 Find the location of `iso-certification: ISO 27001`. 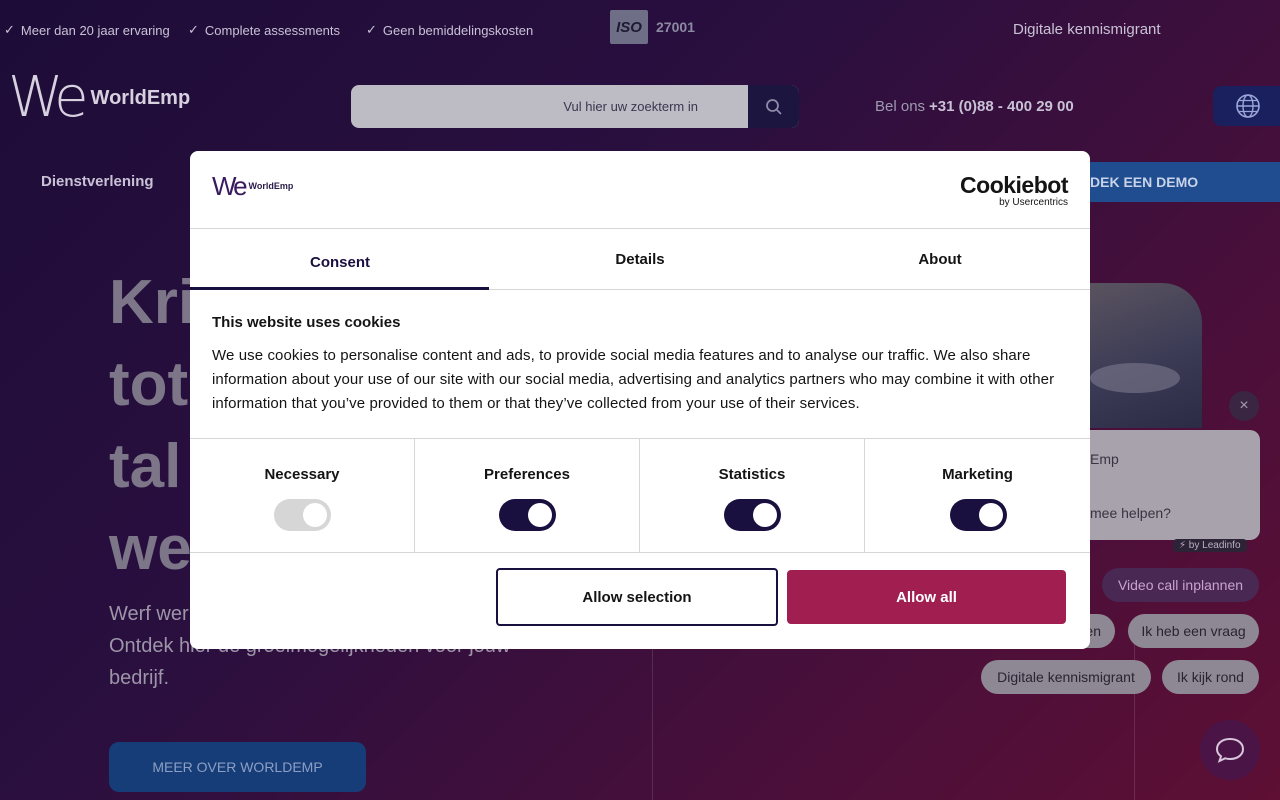

iso-certification: ISO 27001 is located at coordinates (652, 27).